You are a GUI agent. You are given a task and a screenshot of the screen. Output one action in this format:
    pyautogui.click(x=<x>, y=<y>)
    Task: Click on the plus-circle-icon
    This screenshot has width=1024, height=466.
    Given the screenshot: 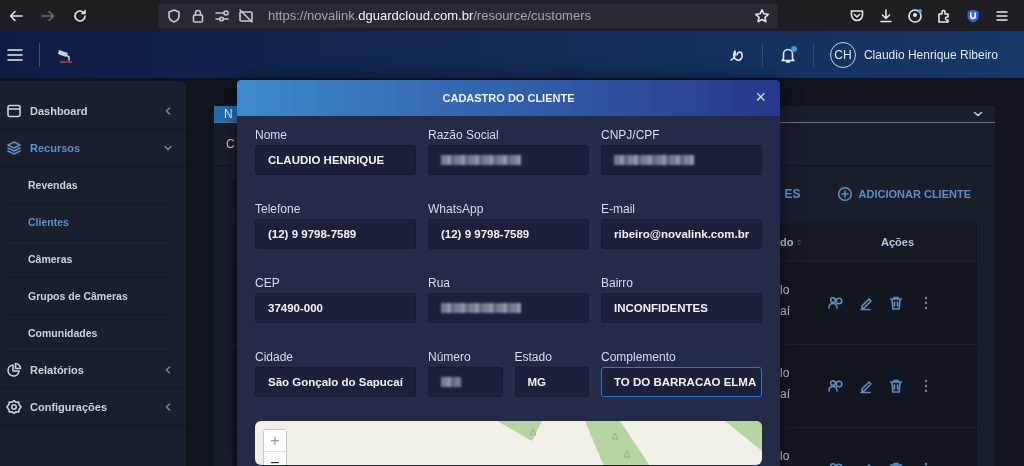 What is the action you would take?
    pyautogui.click(x=844, y=194)
    